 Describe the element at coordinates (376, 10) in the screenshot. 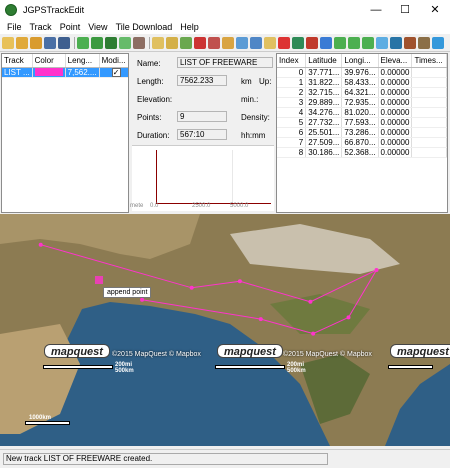

I see `minimize-button: —` at that location.